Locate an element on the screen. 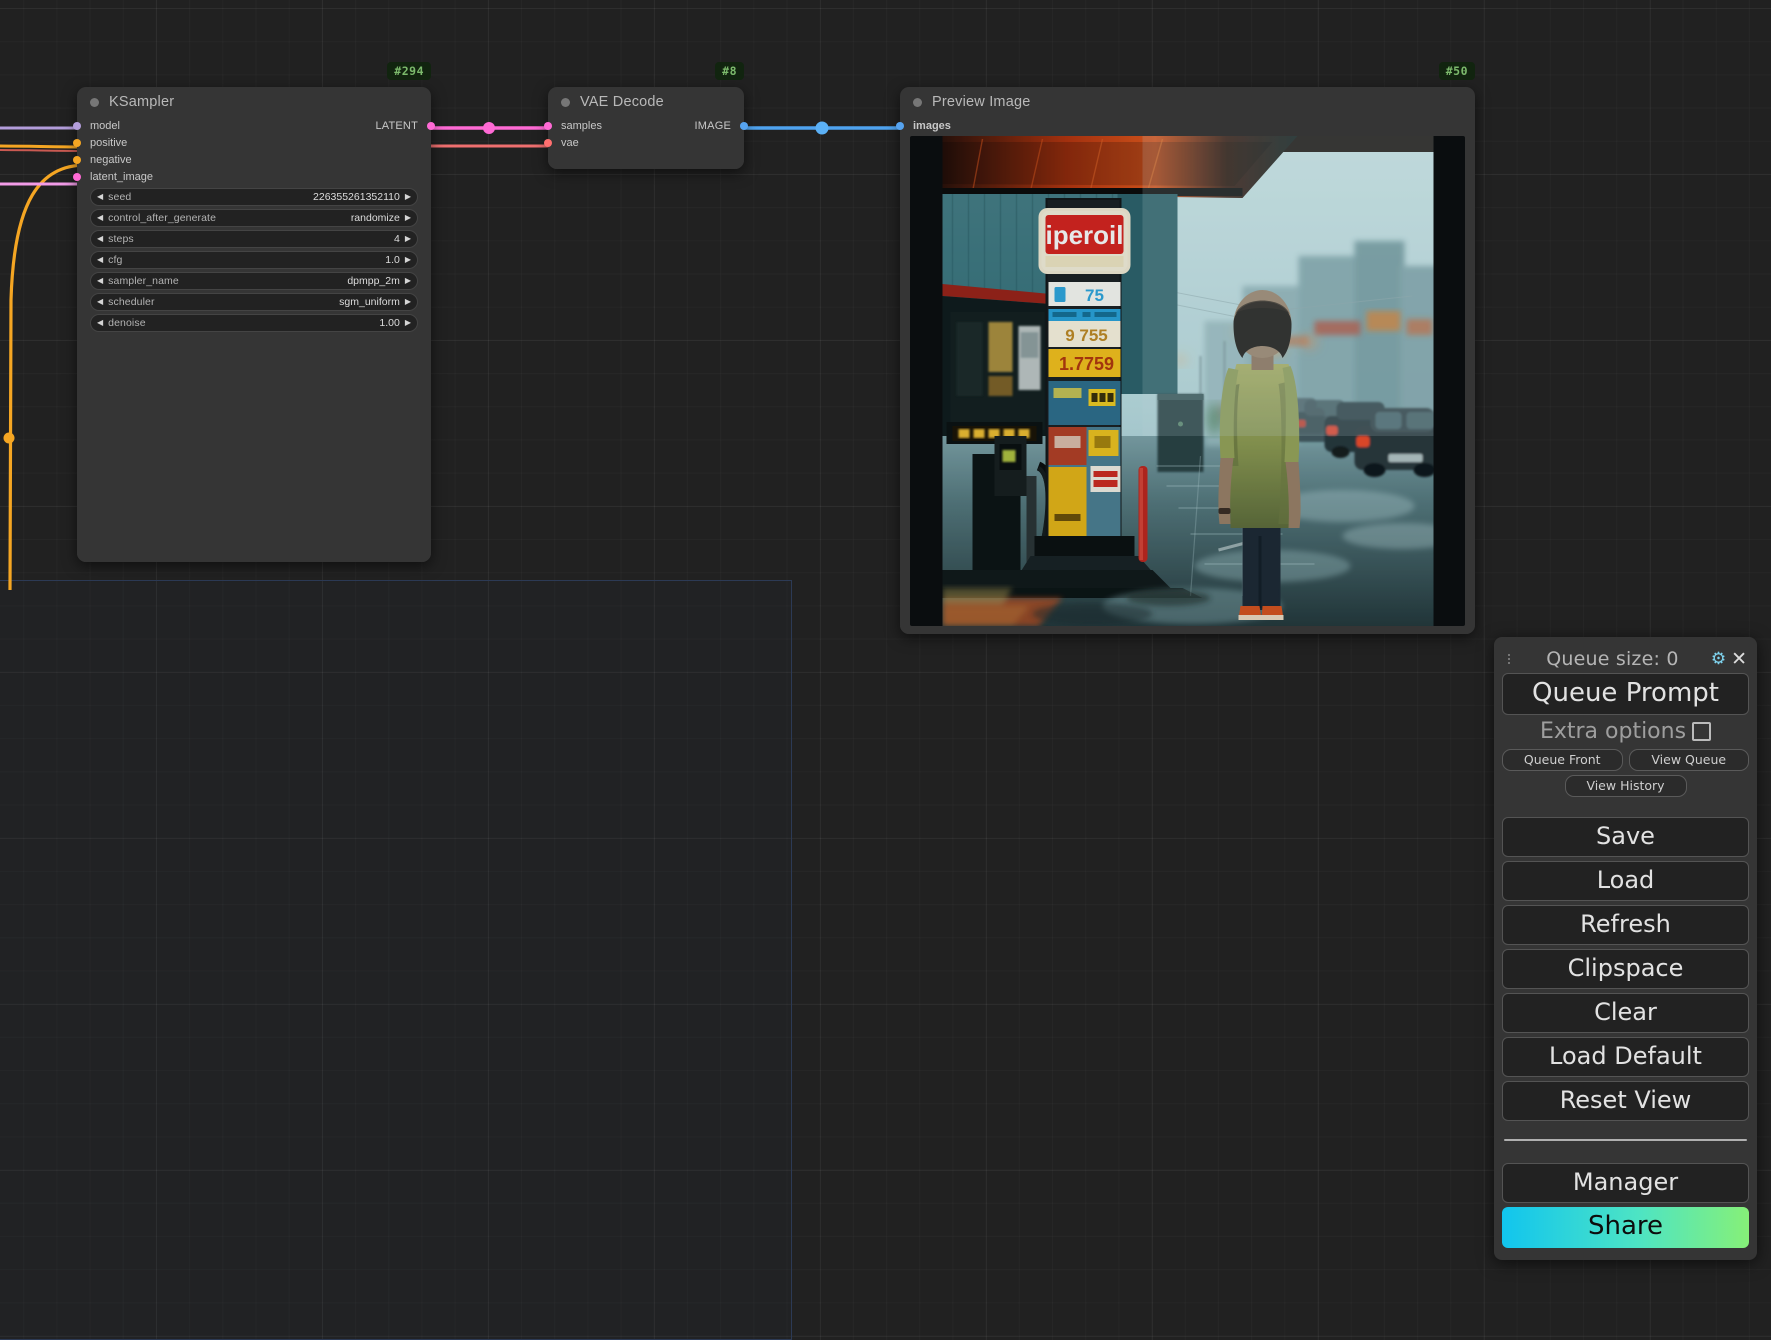 The image size is (1771, 1340). queue-front-button: Queue Front is located at coordinates (1562, 760).